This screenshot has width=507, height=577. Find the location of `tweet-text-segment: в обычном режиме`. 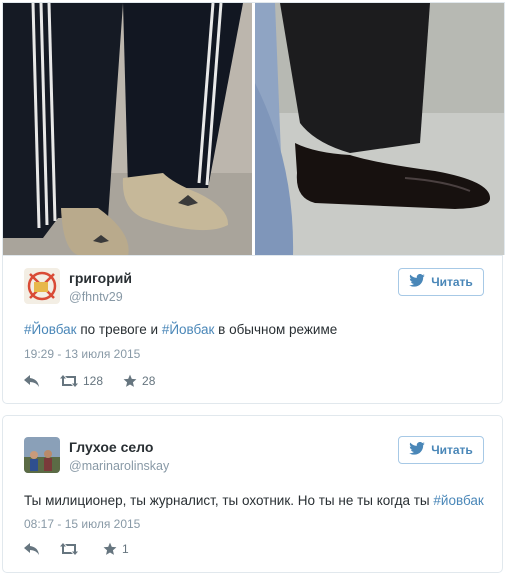

tweet-text-segment: в обычном режиме is located at coordinates (276, 329).